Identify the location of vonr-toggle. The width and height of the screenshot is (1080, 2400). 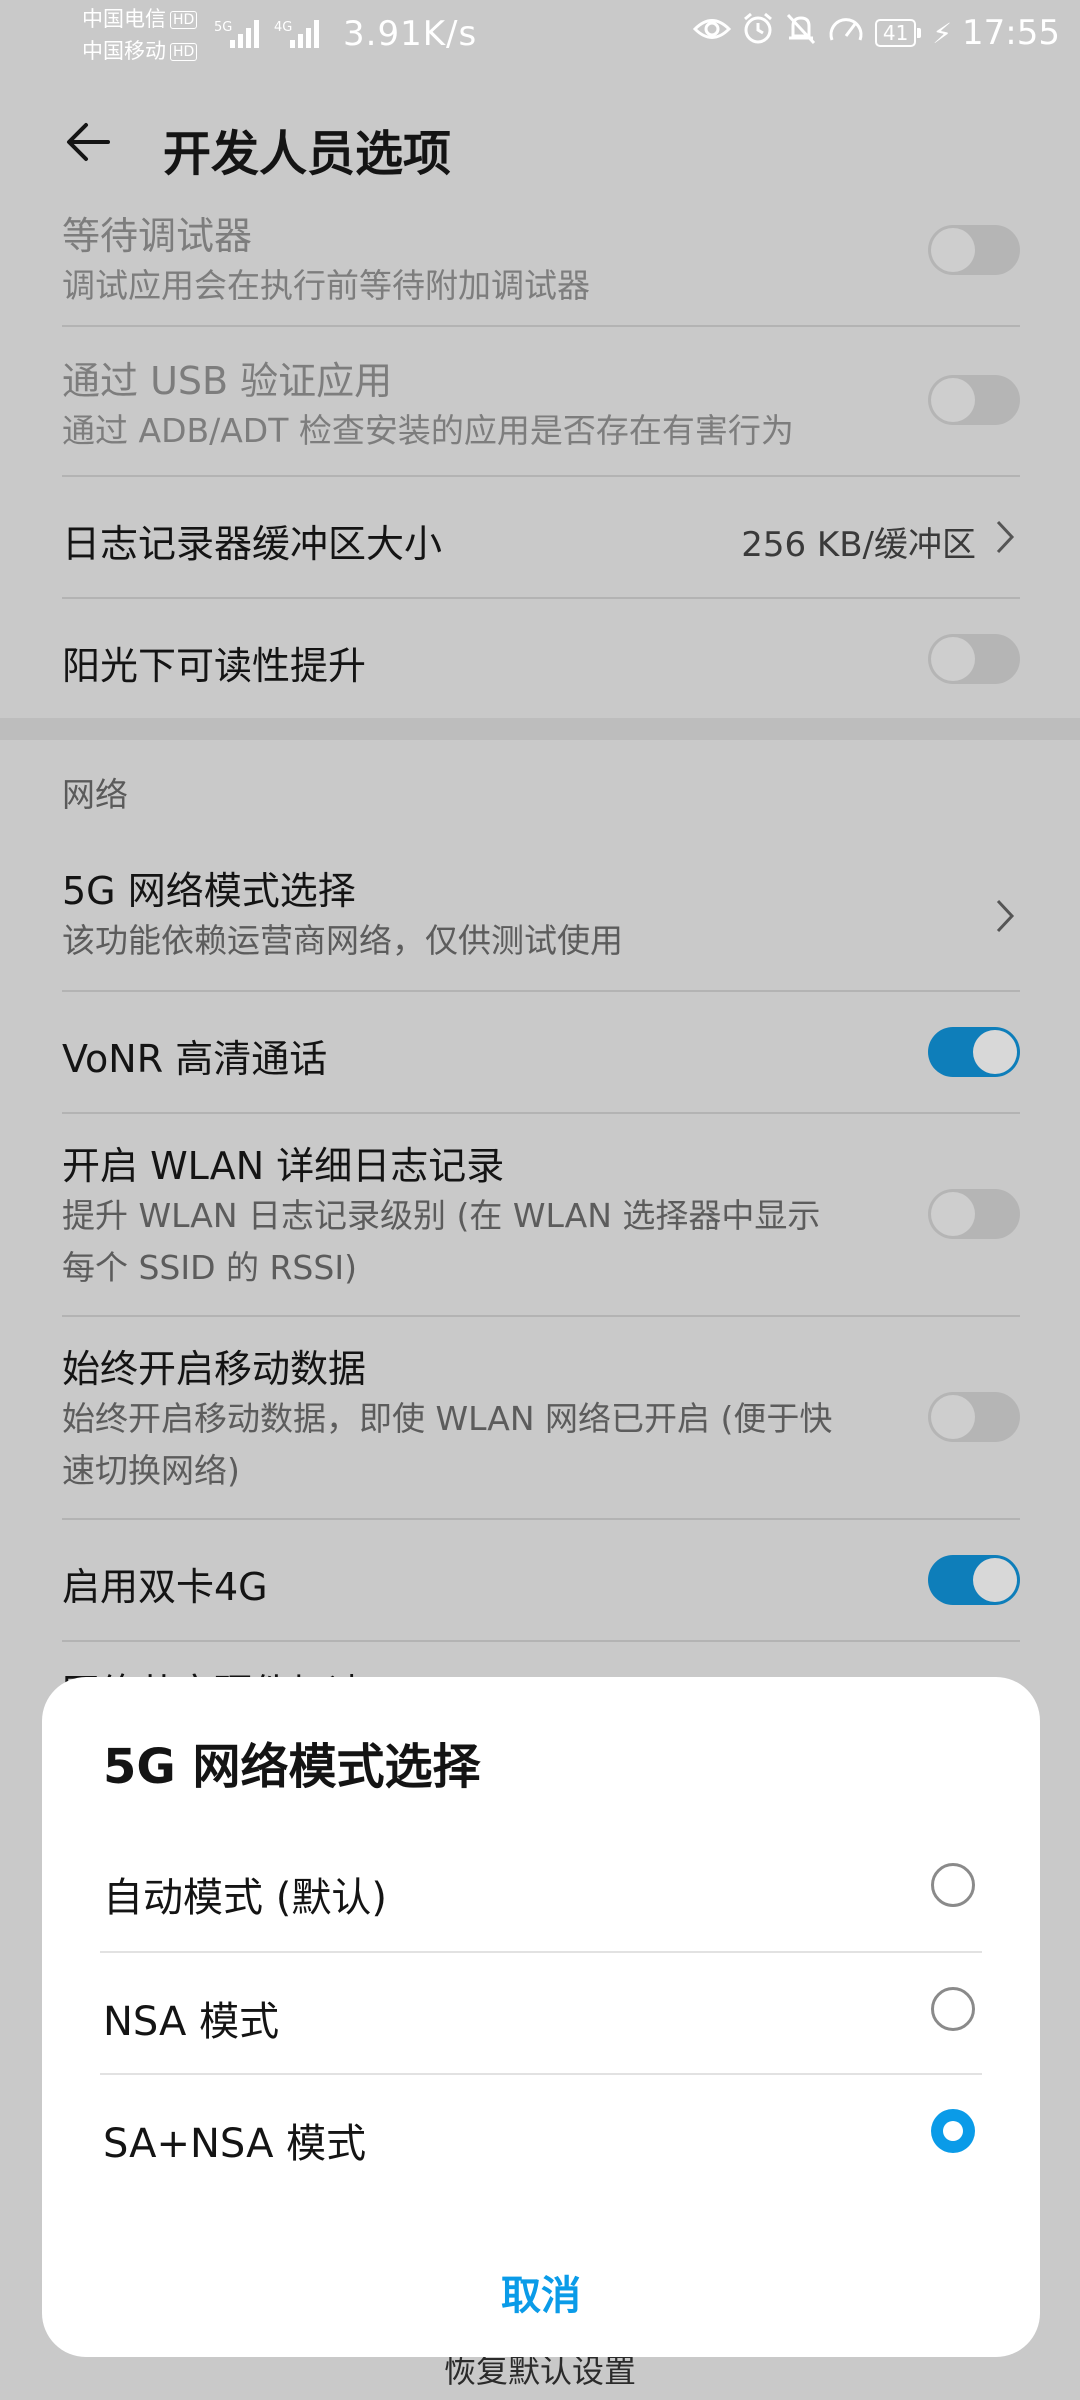
(974, 1052).